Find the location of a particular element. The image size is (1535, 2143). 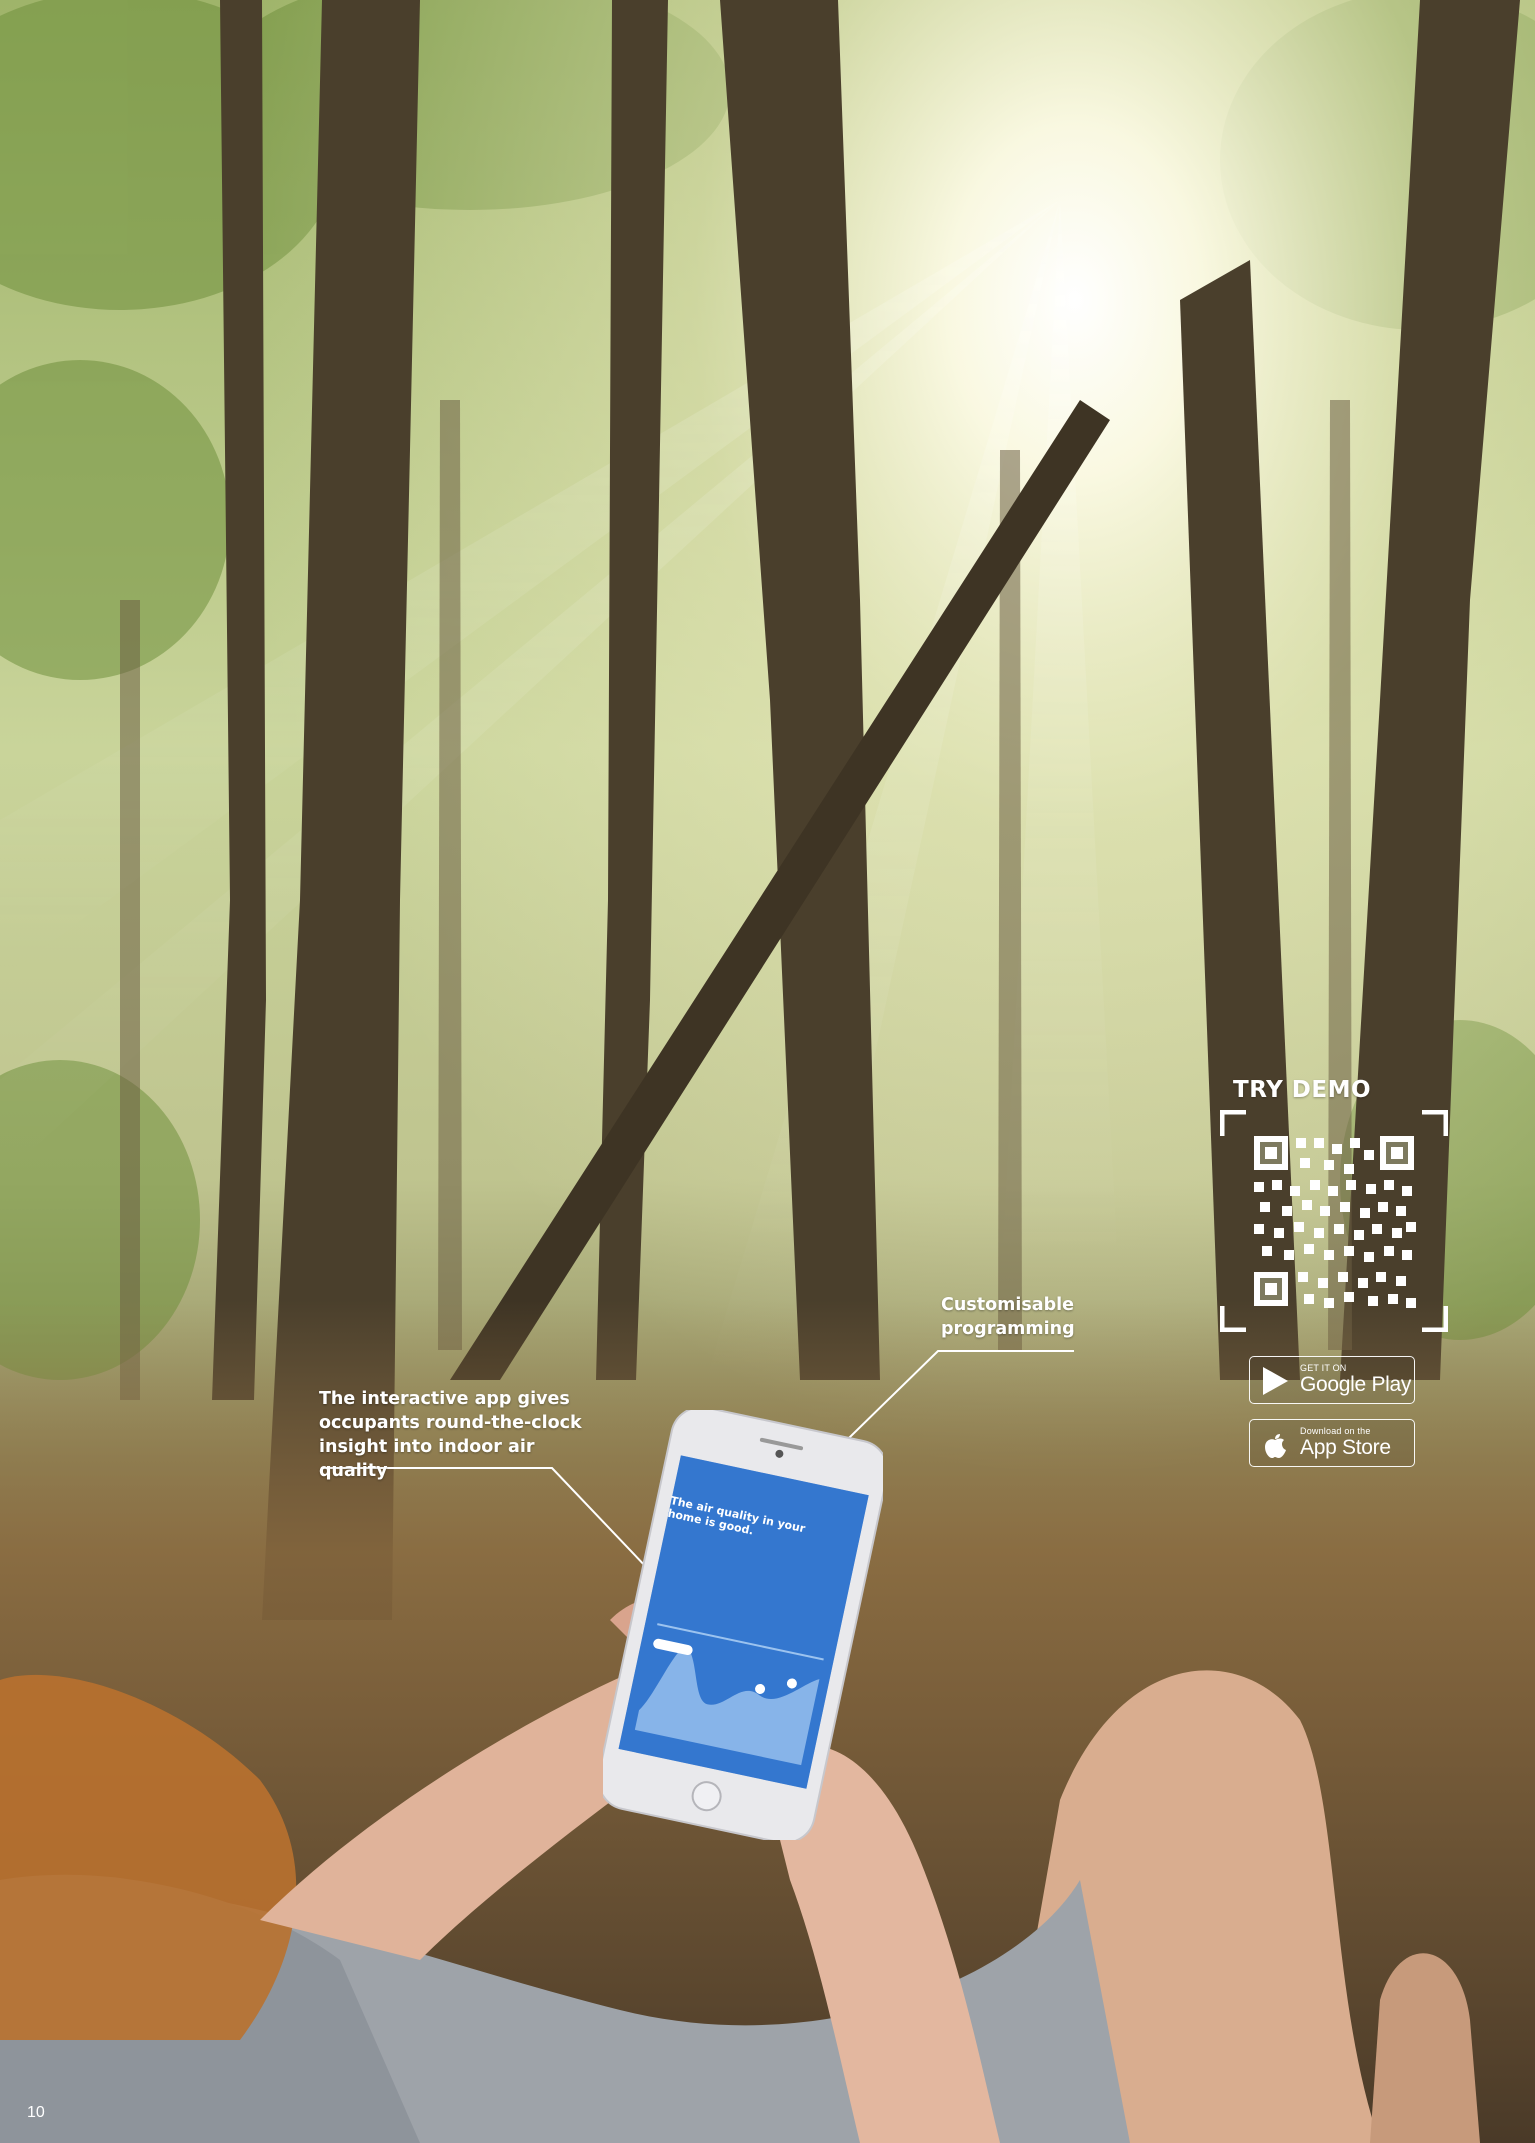

page-number: 10 is located at coordinates (36, 2112).